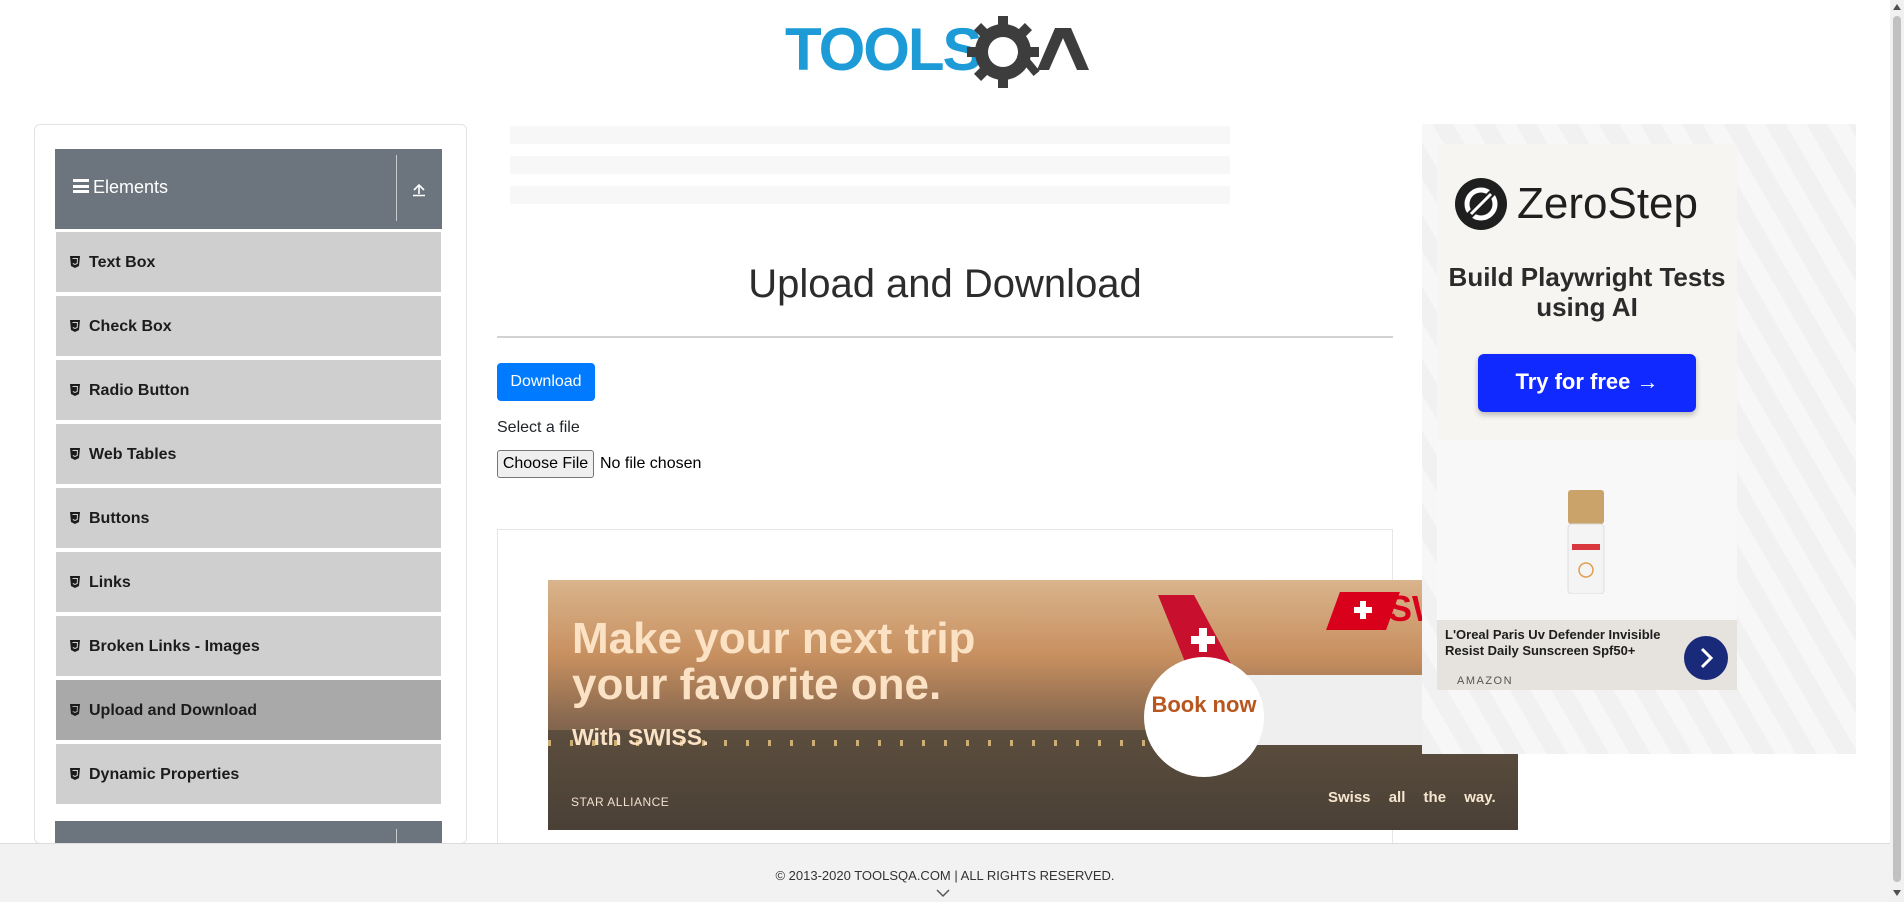 This screenshot has width=1904, height=902. What do you see at coordinates (248, 832) in the screenshot?
I see `group-header-forms` at bounding box center [248, 832].